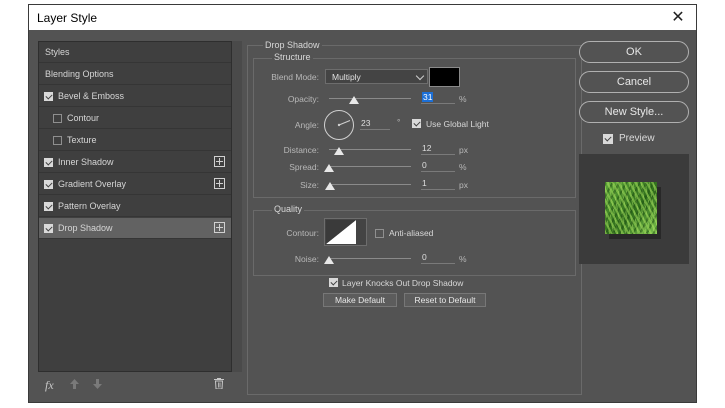  I want to click on styles-item-label: Blending Options, so click(79, 74).